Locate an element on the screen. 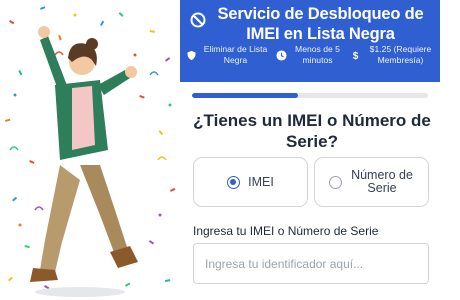  ban-icon is located at coordinates (198, 20).